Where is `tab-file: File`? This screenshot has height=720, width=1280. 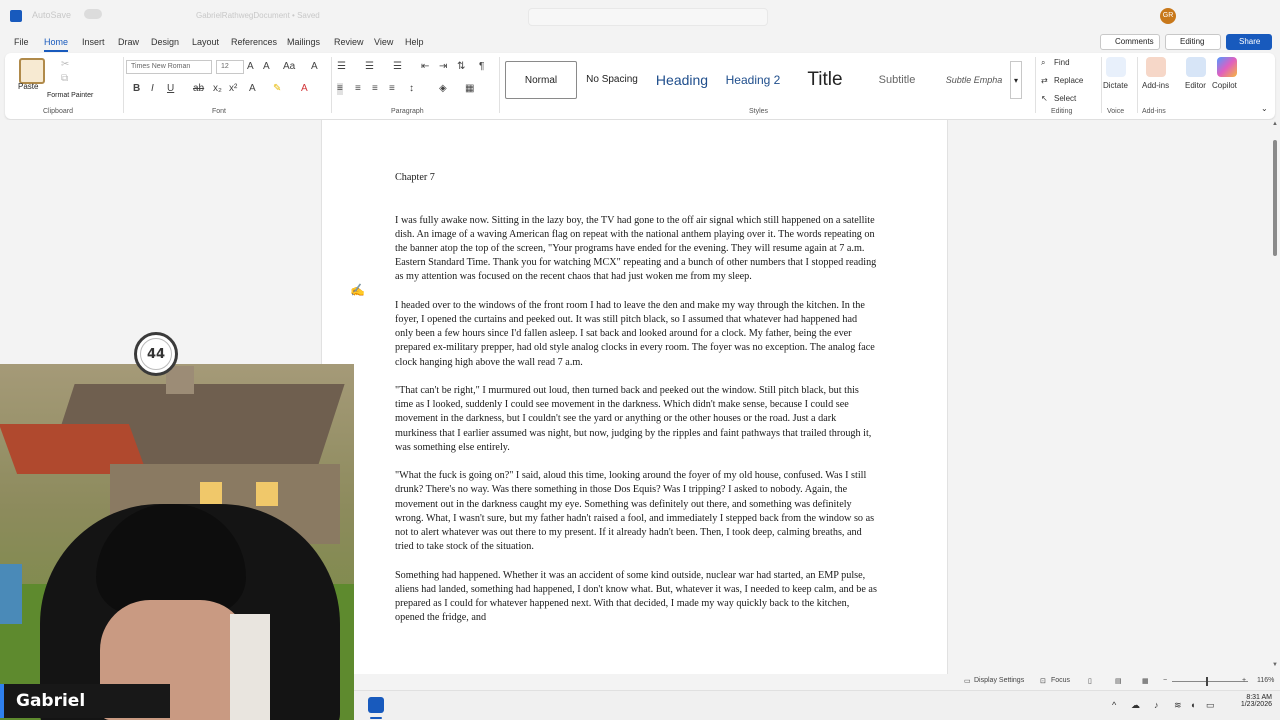
tab-file: File is located at coordinates (21, 42).